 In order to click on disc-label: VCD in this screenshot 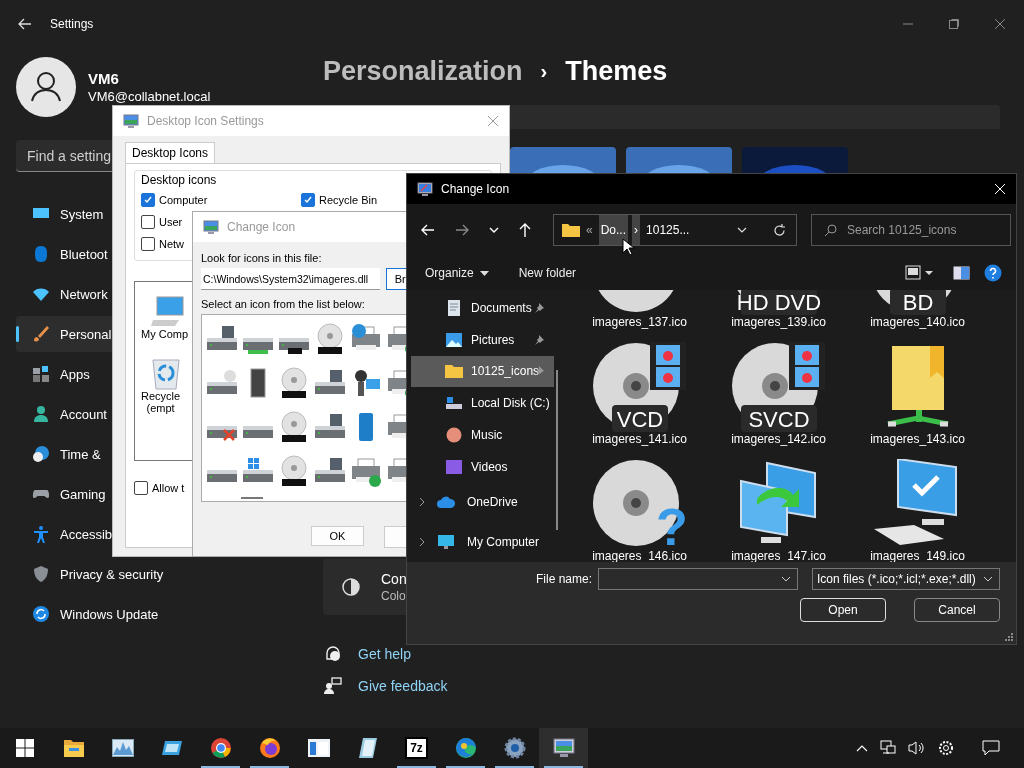, I will do `click(639, 418)`.